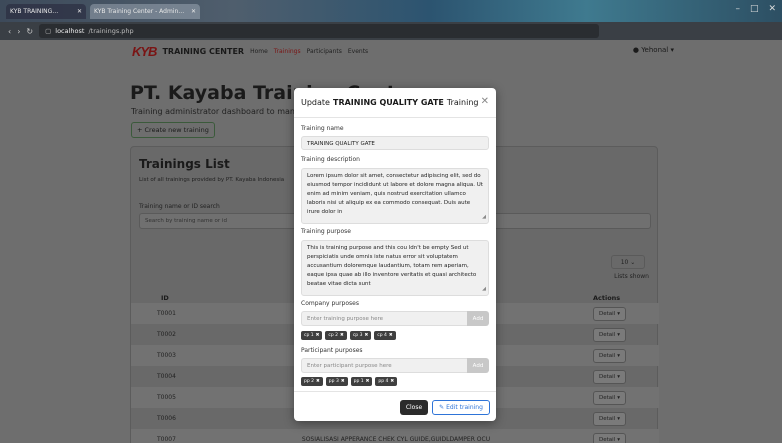  I want to click on reload-icon: ↻, so click(29, 31).